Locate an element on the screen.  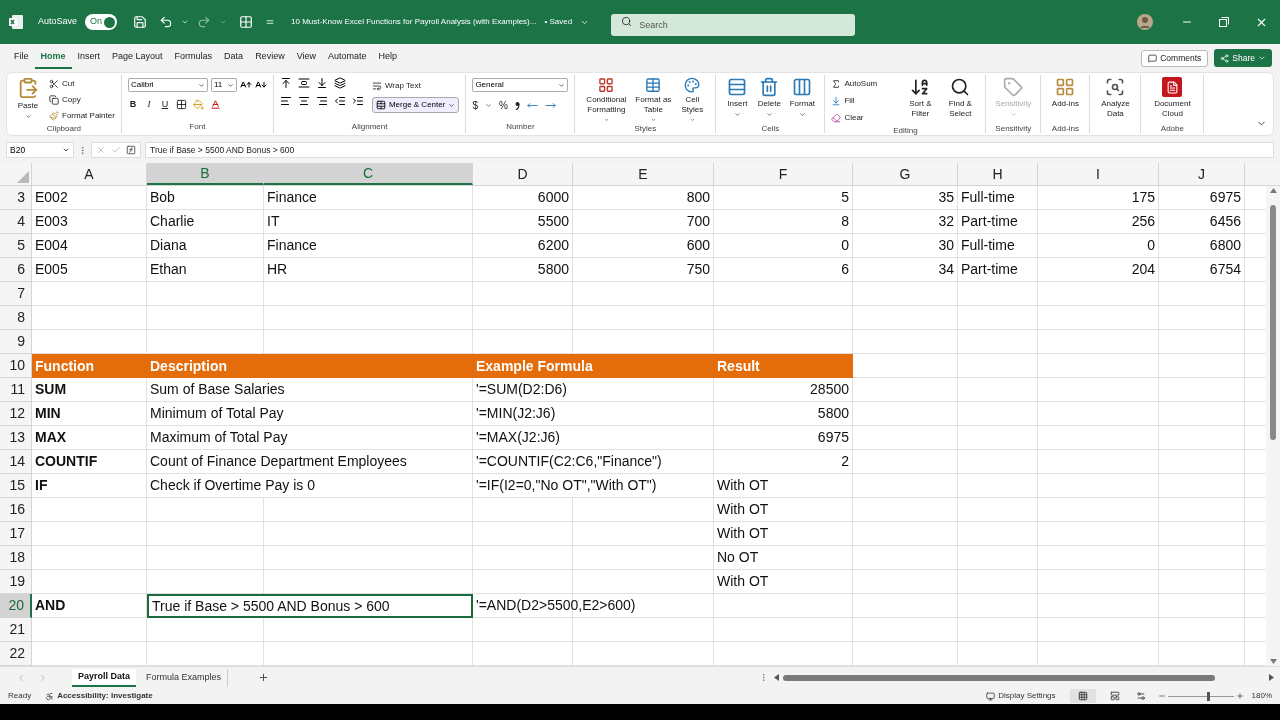
row-header: 20 is located at coordinates (16, 606).